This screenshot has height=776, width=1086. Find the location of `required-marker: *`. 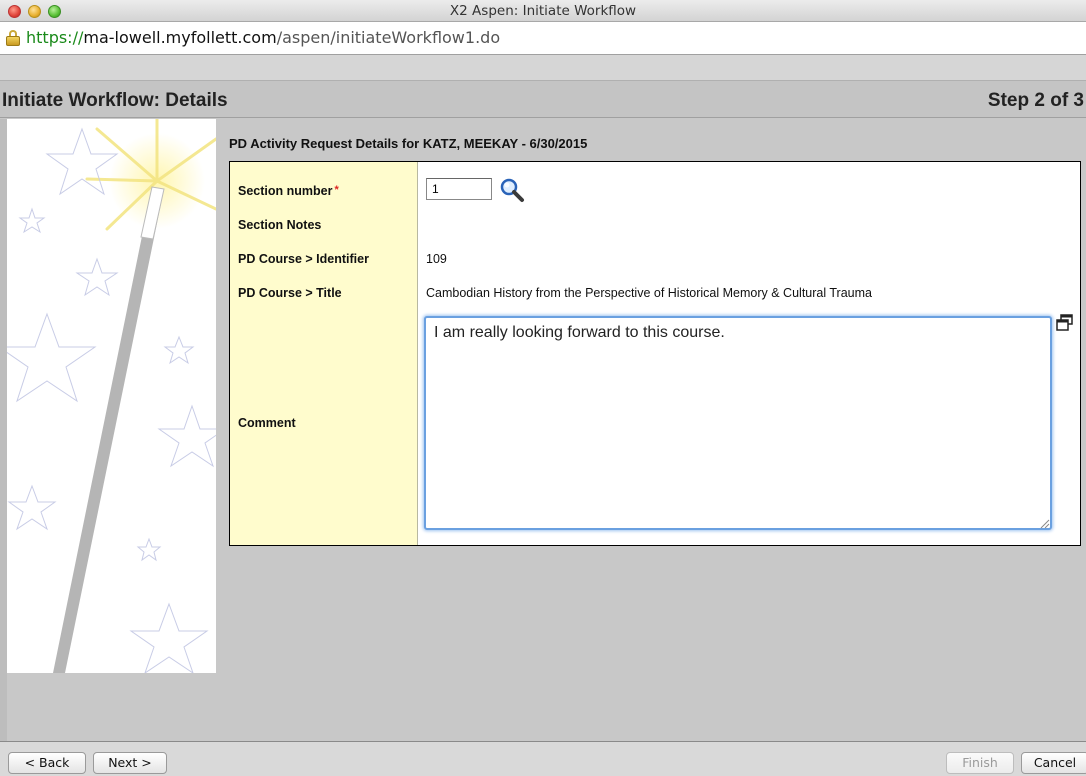

required-marker: * is located at coordinates (336, 190).